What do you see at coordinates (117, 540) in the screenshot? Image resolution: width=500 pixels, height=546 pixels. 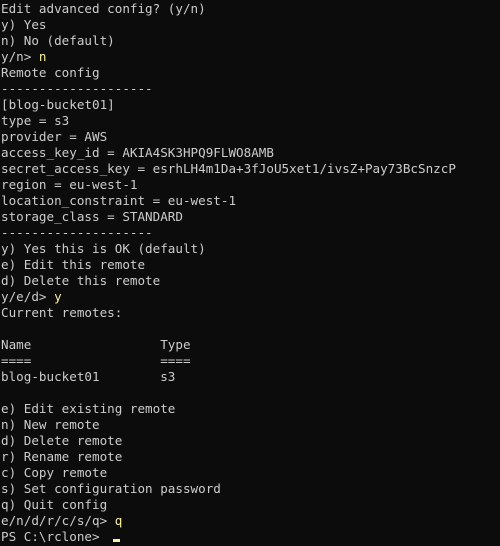 I see `text-cursor` at bounding box center [117, 540].